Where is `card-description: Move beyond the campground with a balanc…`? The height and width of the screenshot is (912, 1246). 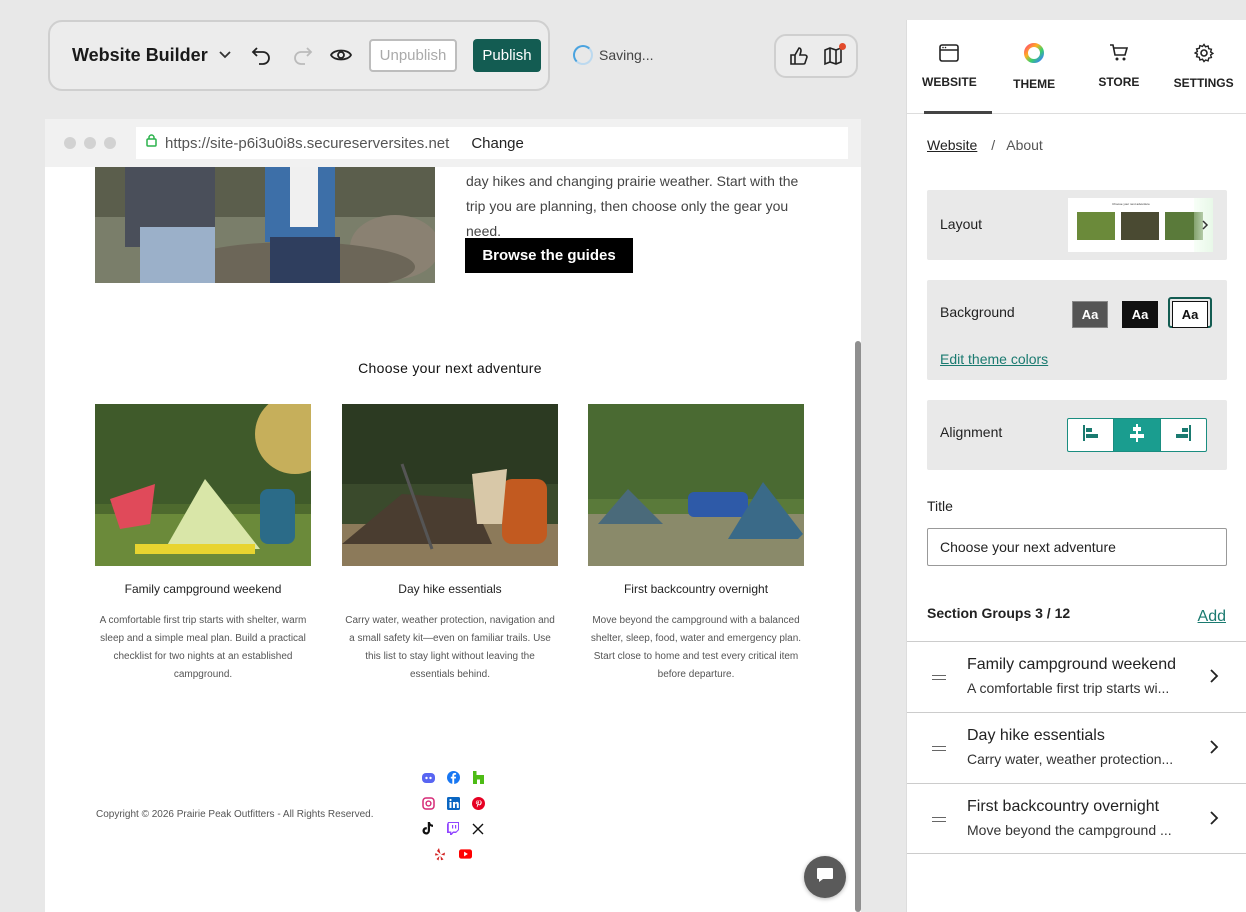
card-description: Move beyond the campground with a balanc… is located at coordinates (696, 647).